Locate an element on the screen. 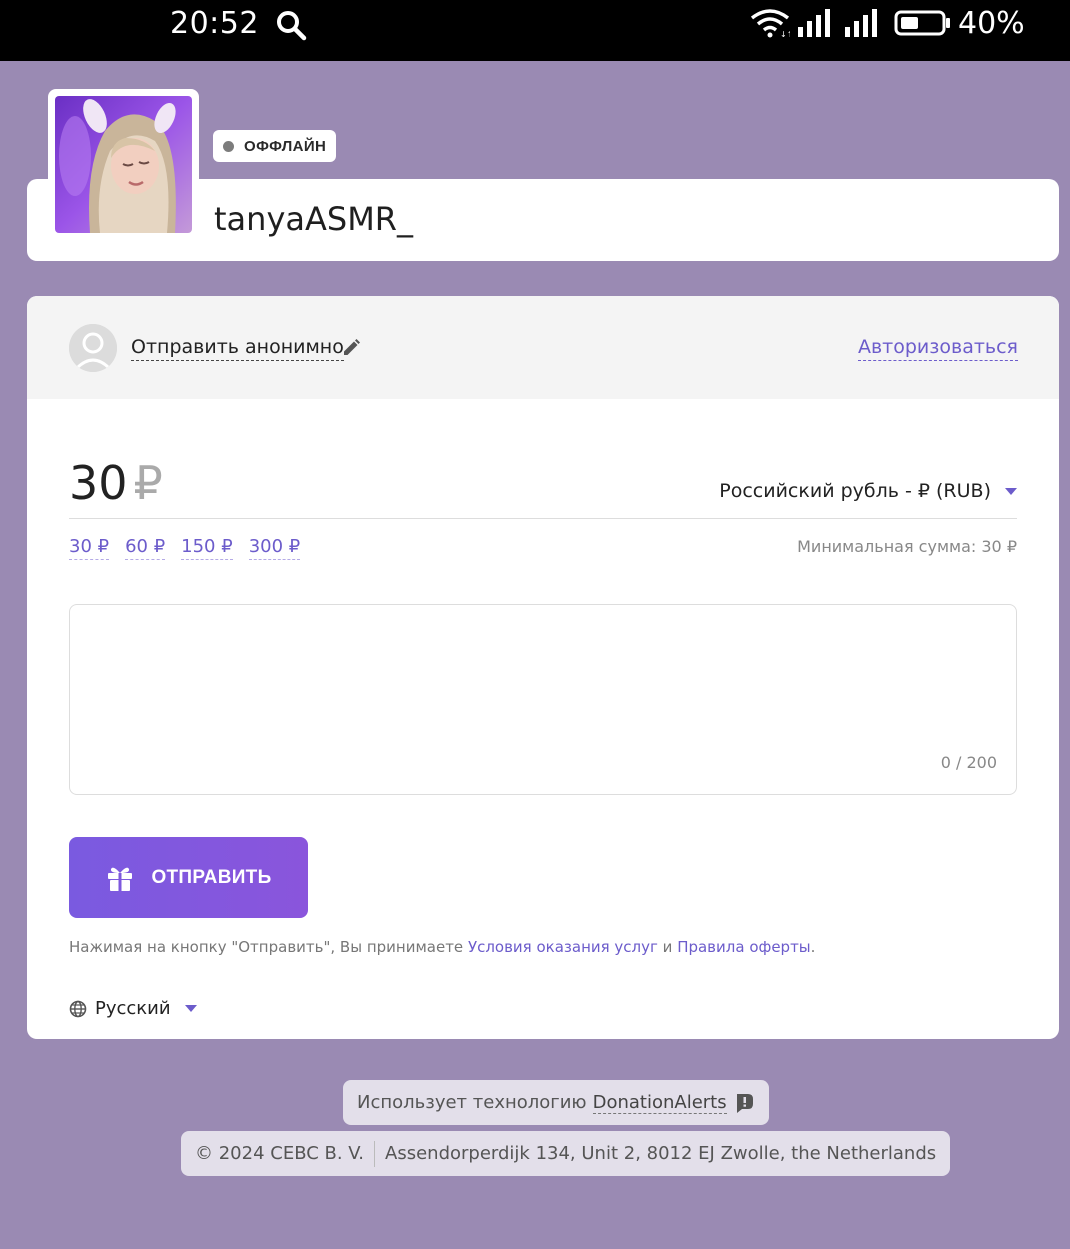 This screenshot has width=1070, height=1249. donationalerts-logo-icon is located at coordinates (744, 1103).